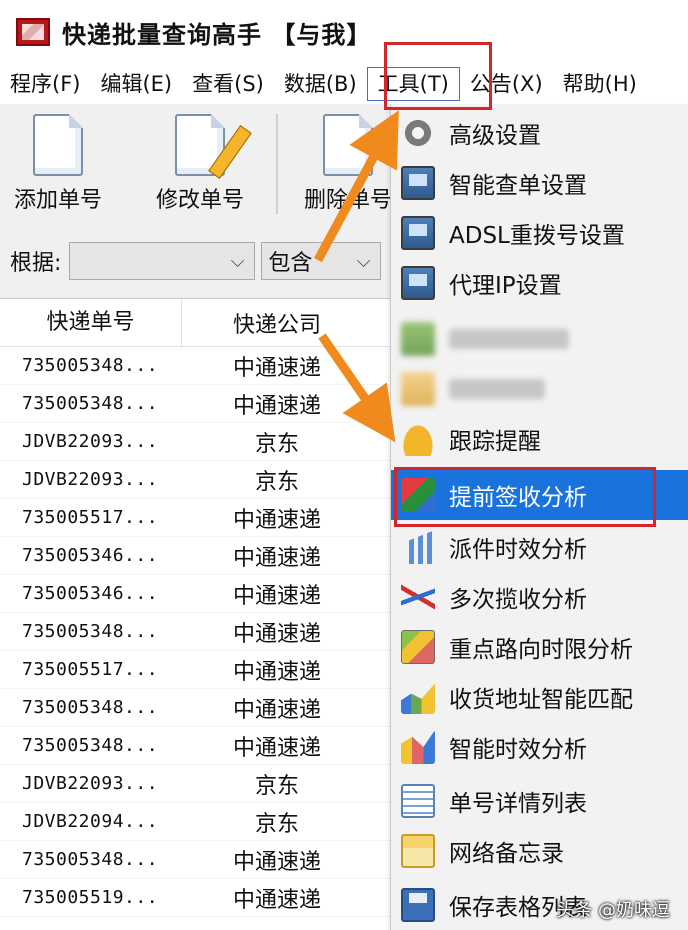  I want to click on table-row: 735005519... 中通速递, so click(195, 898).